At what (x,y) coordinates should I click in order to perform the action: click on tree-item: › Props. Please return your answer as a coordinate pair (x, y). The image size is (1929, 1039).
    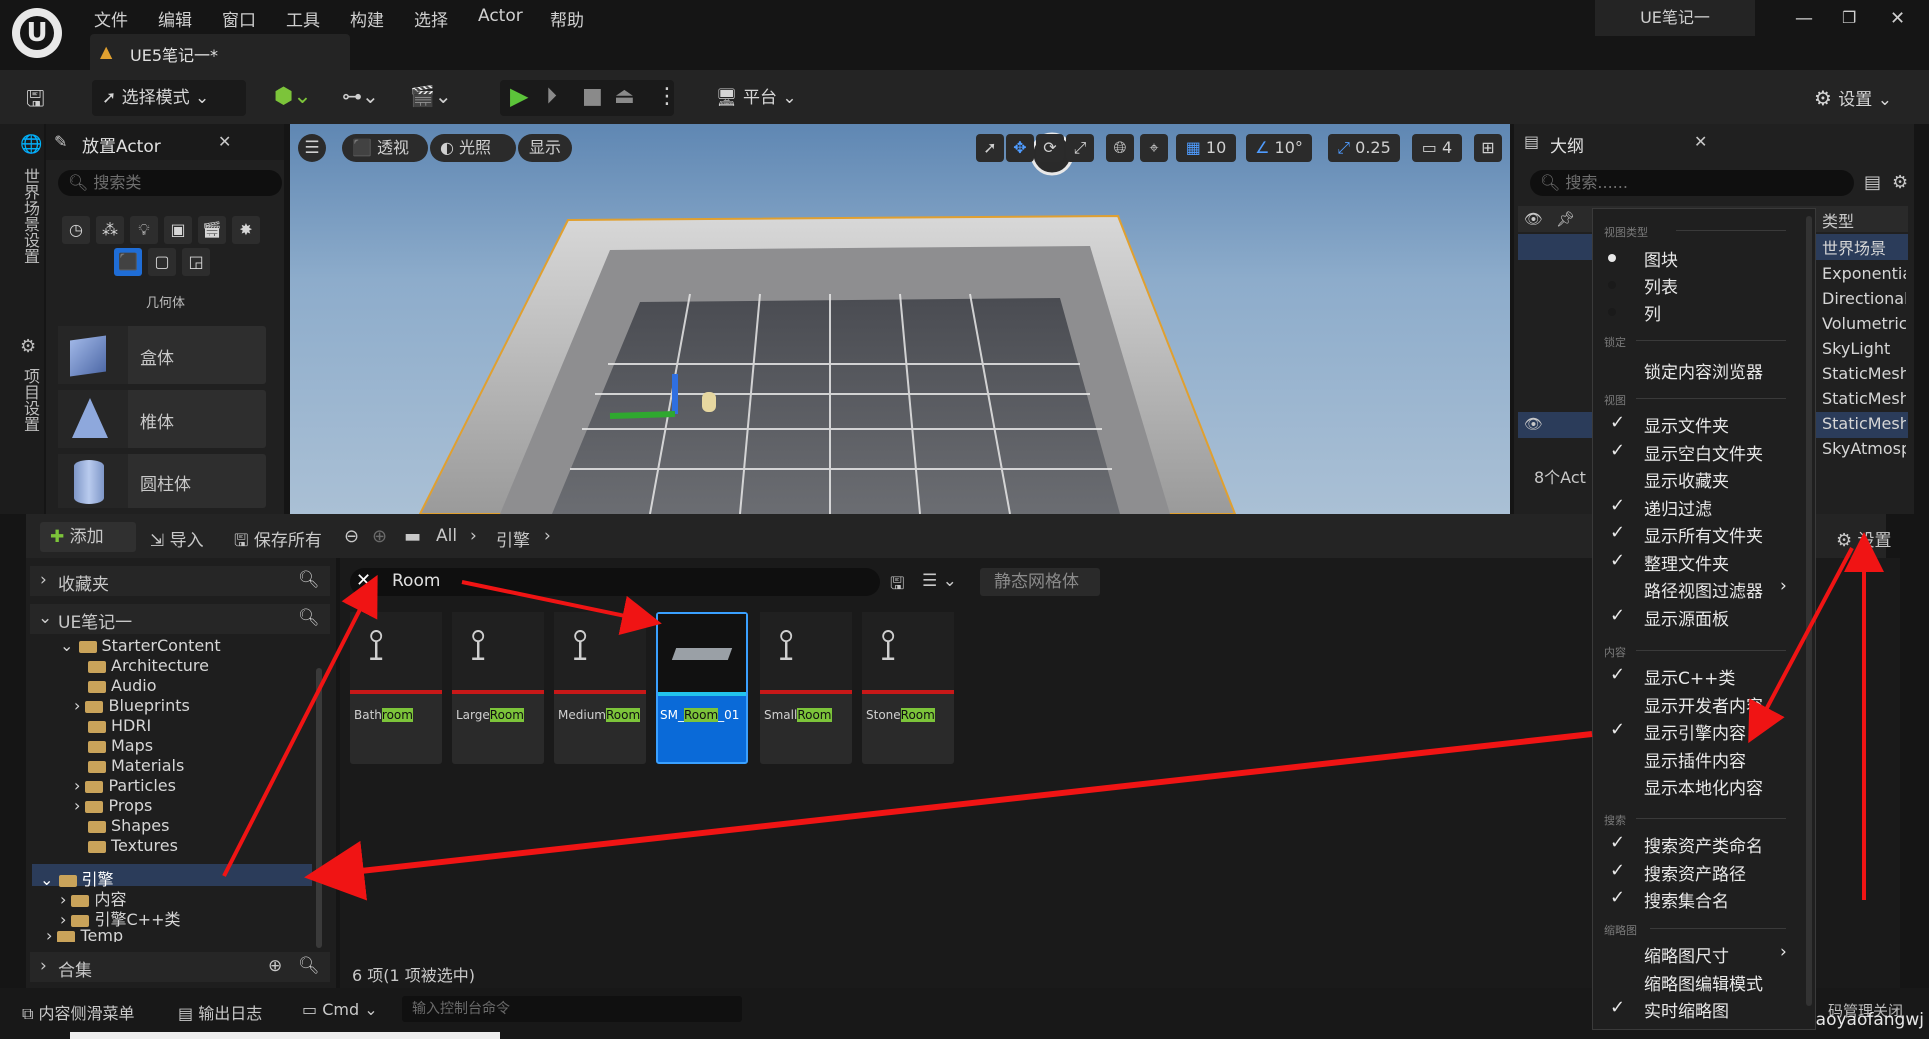
    Looking at the image, I should click on (113, 805).